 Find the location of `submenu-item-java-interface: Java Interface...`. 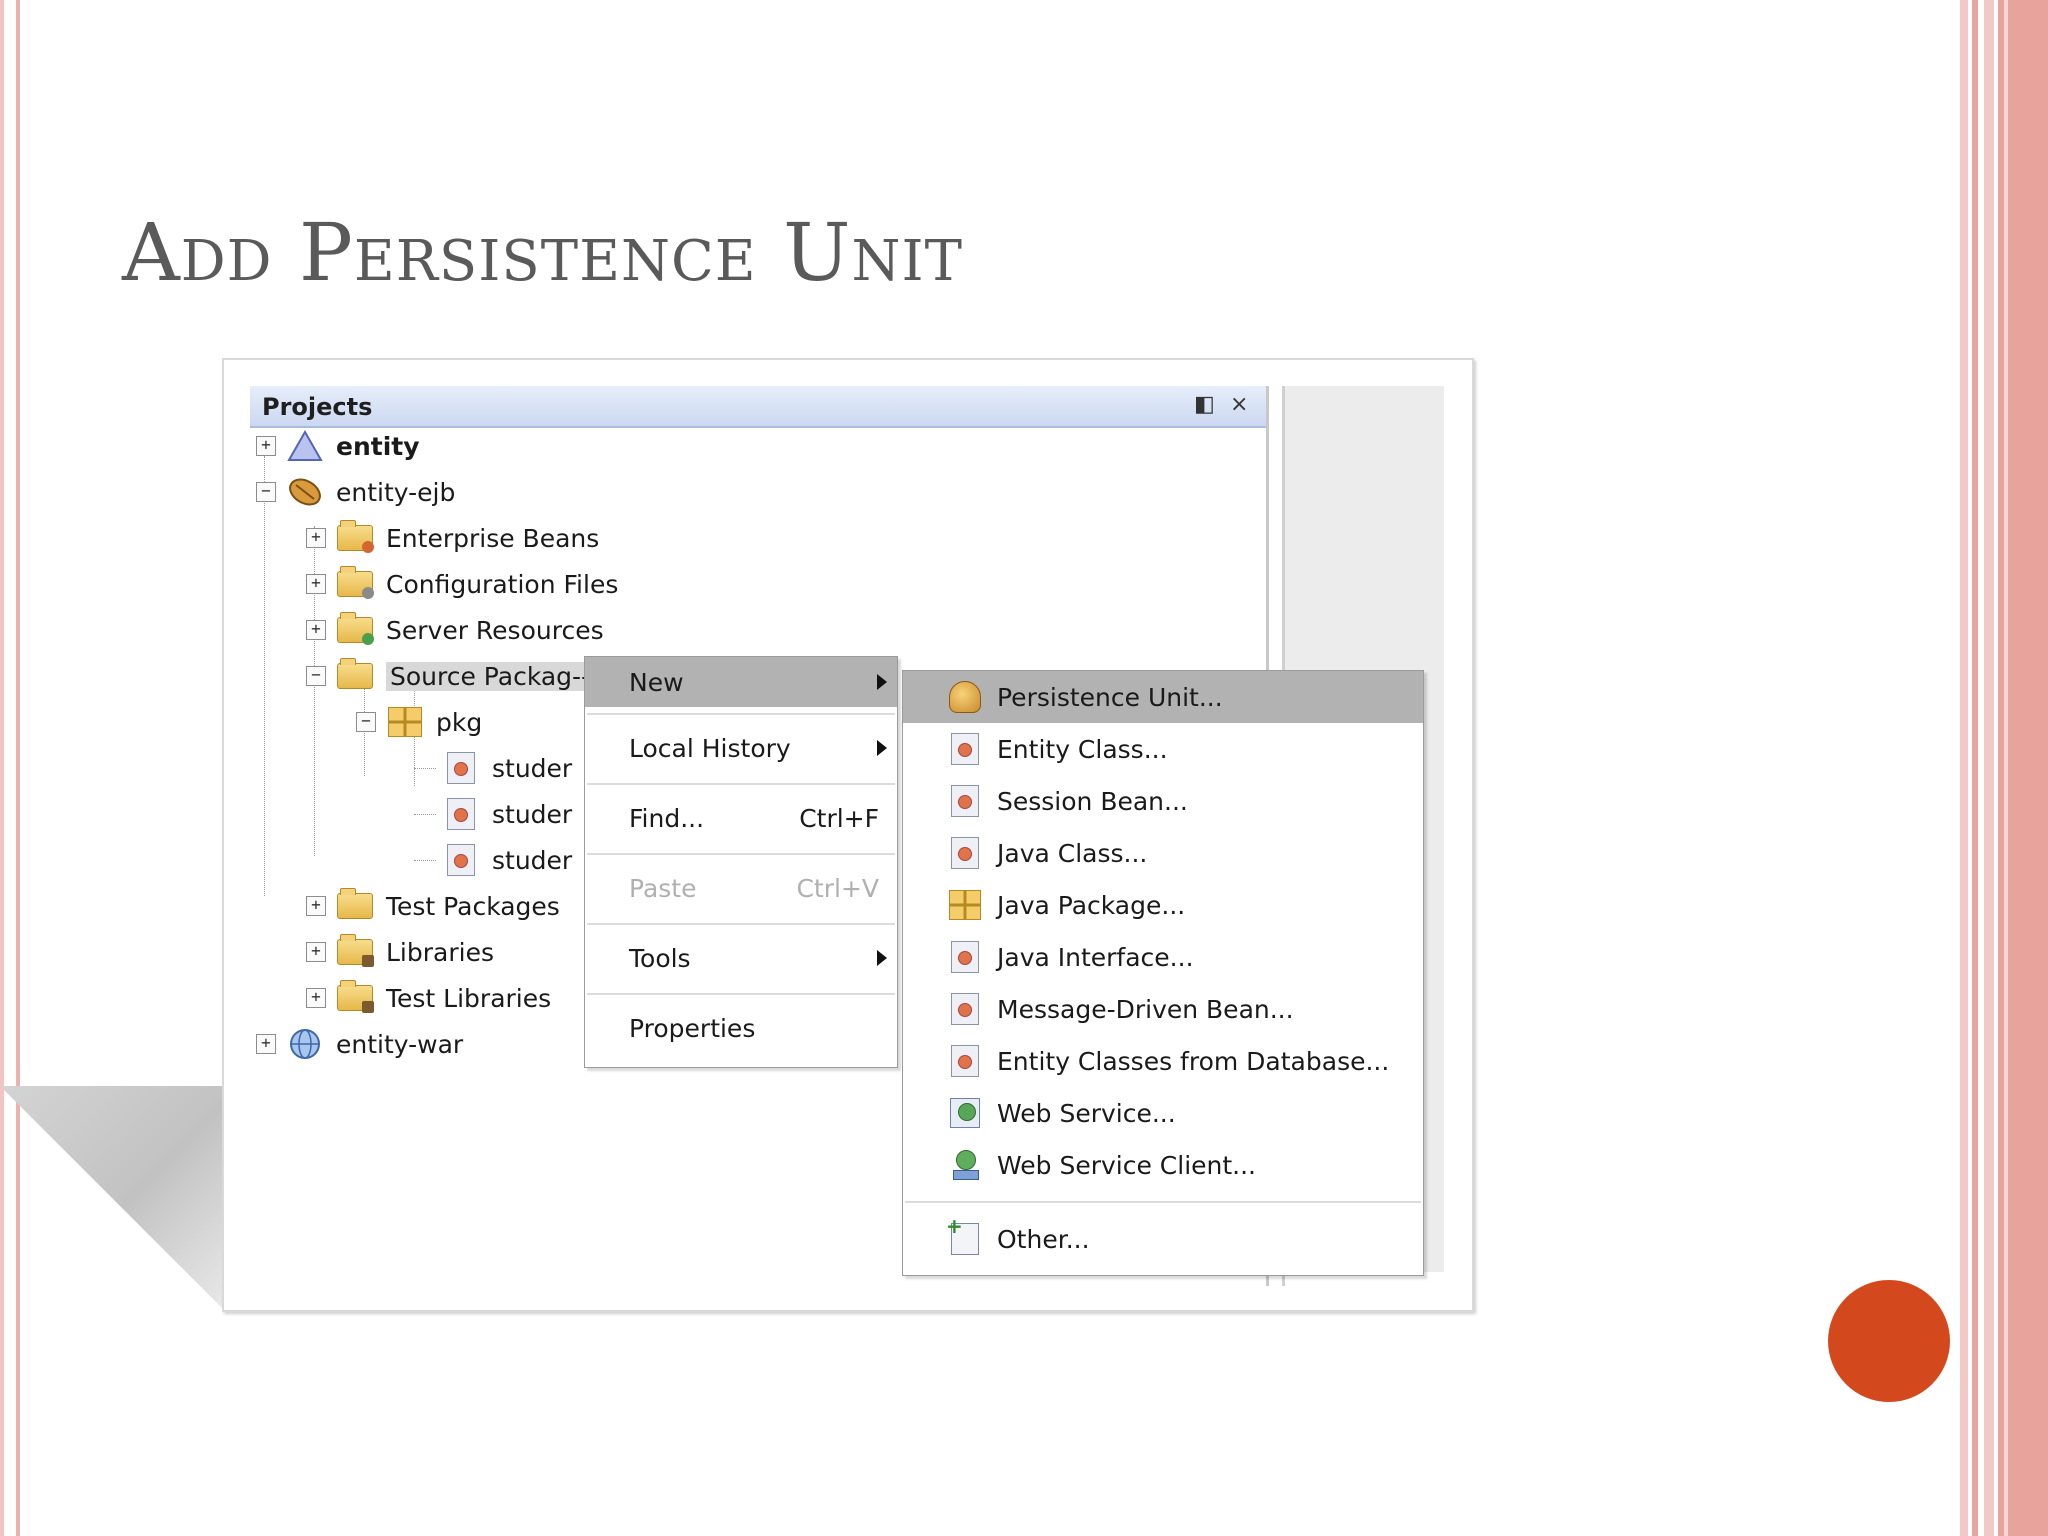

submenu-item-java-interface: Java Interface... is located at coordinates (1163, 957).